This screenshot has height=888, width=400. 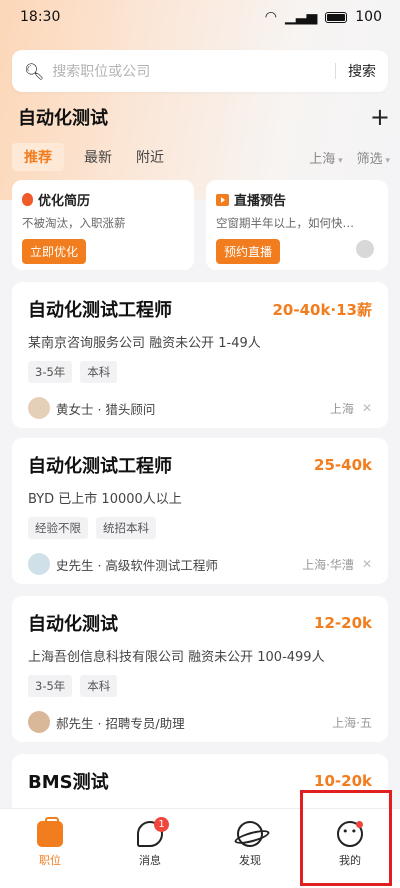 What do you see at coordinates (50, 832) in the screenshot?
I see `briefcase-icon` at bounding box center [50, 832].